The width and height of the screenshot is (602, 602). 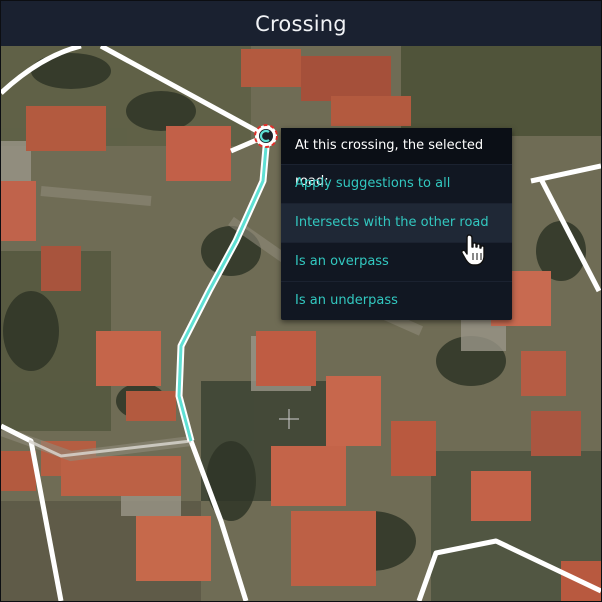 I want to click on menu-header: At this crossing, the selected road:, so click(x=396, y=158).